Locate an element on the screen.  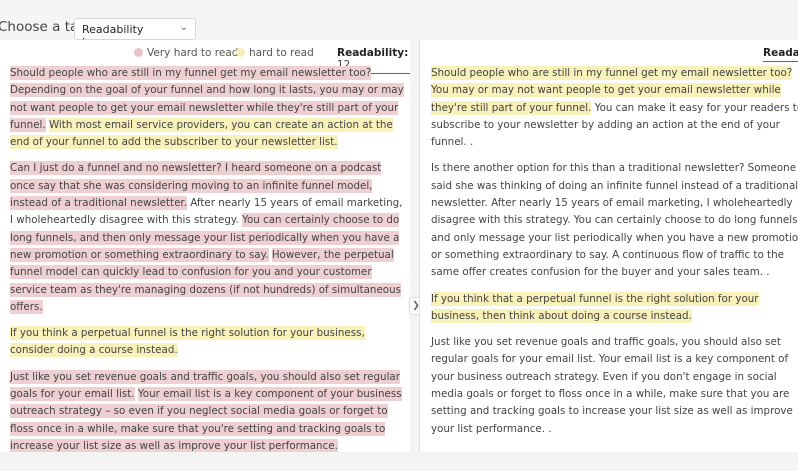
legend-hard-label: hard to read is located at coordinates (281, 53).